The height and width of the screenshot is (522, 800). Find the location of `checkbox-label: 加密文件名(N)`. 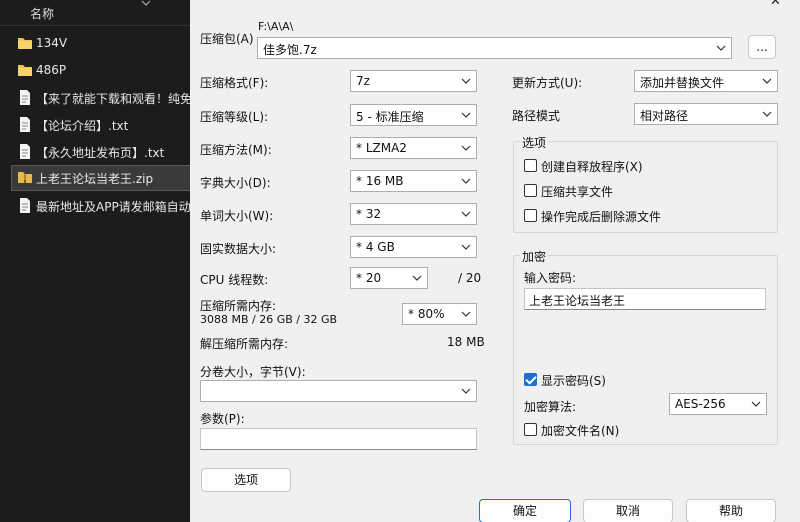

checkbox-label: 加密文件名(N) is located at coordinates (580, 431).